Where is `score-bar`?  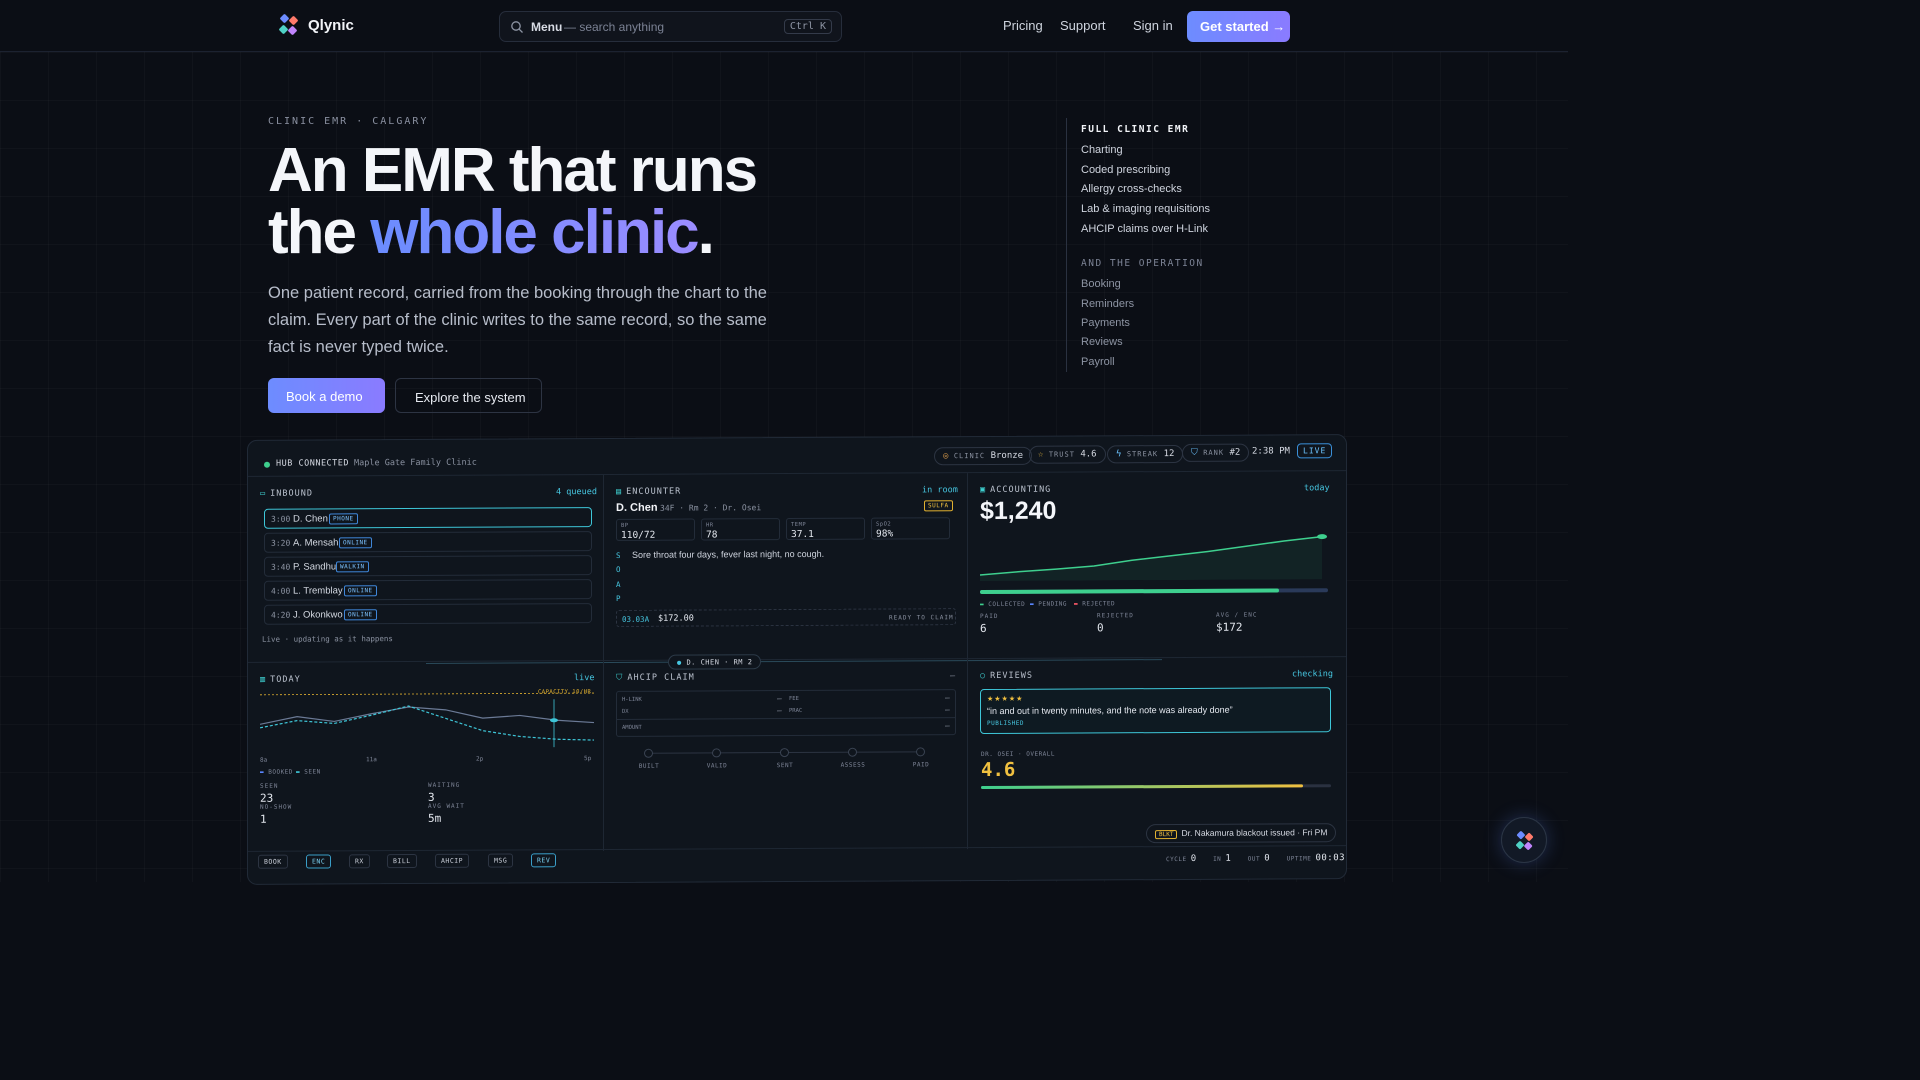
score-bar is located at coordinates (1156, 787).